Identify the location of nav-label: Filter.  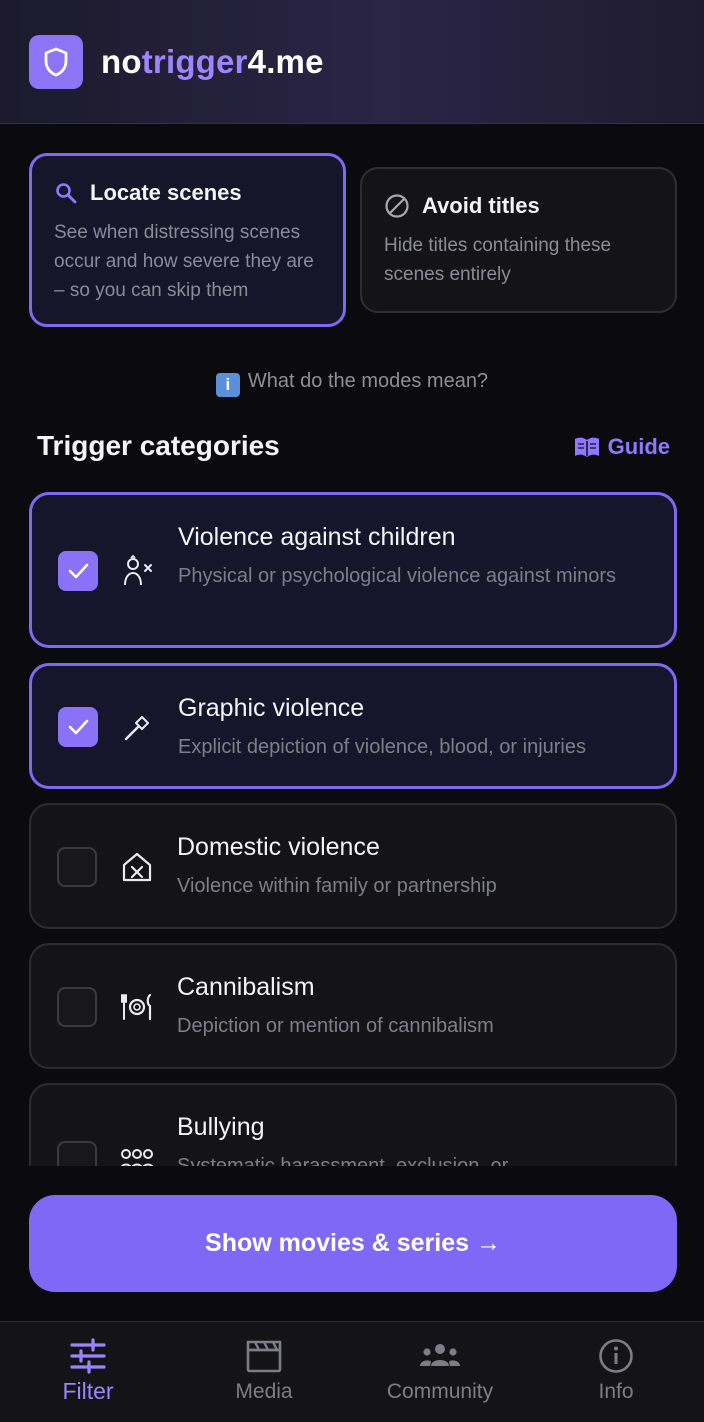
(88, 1391).